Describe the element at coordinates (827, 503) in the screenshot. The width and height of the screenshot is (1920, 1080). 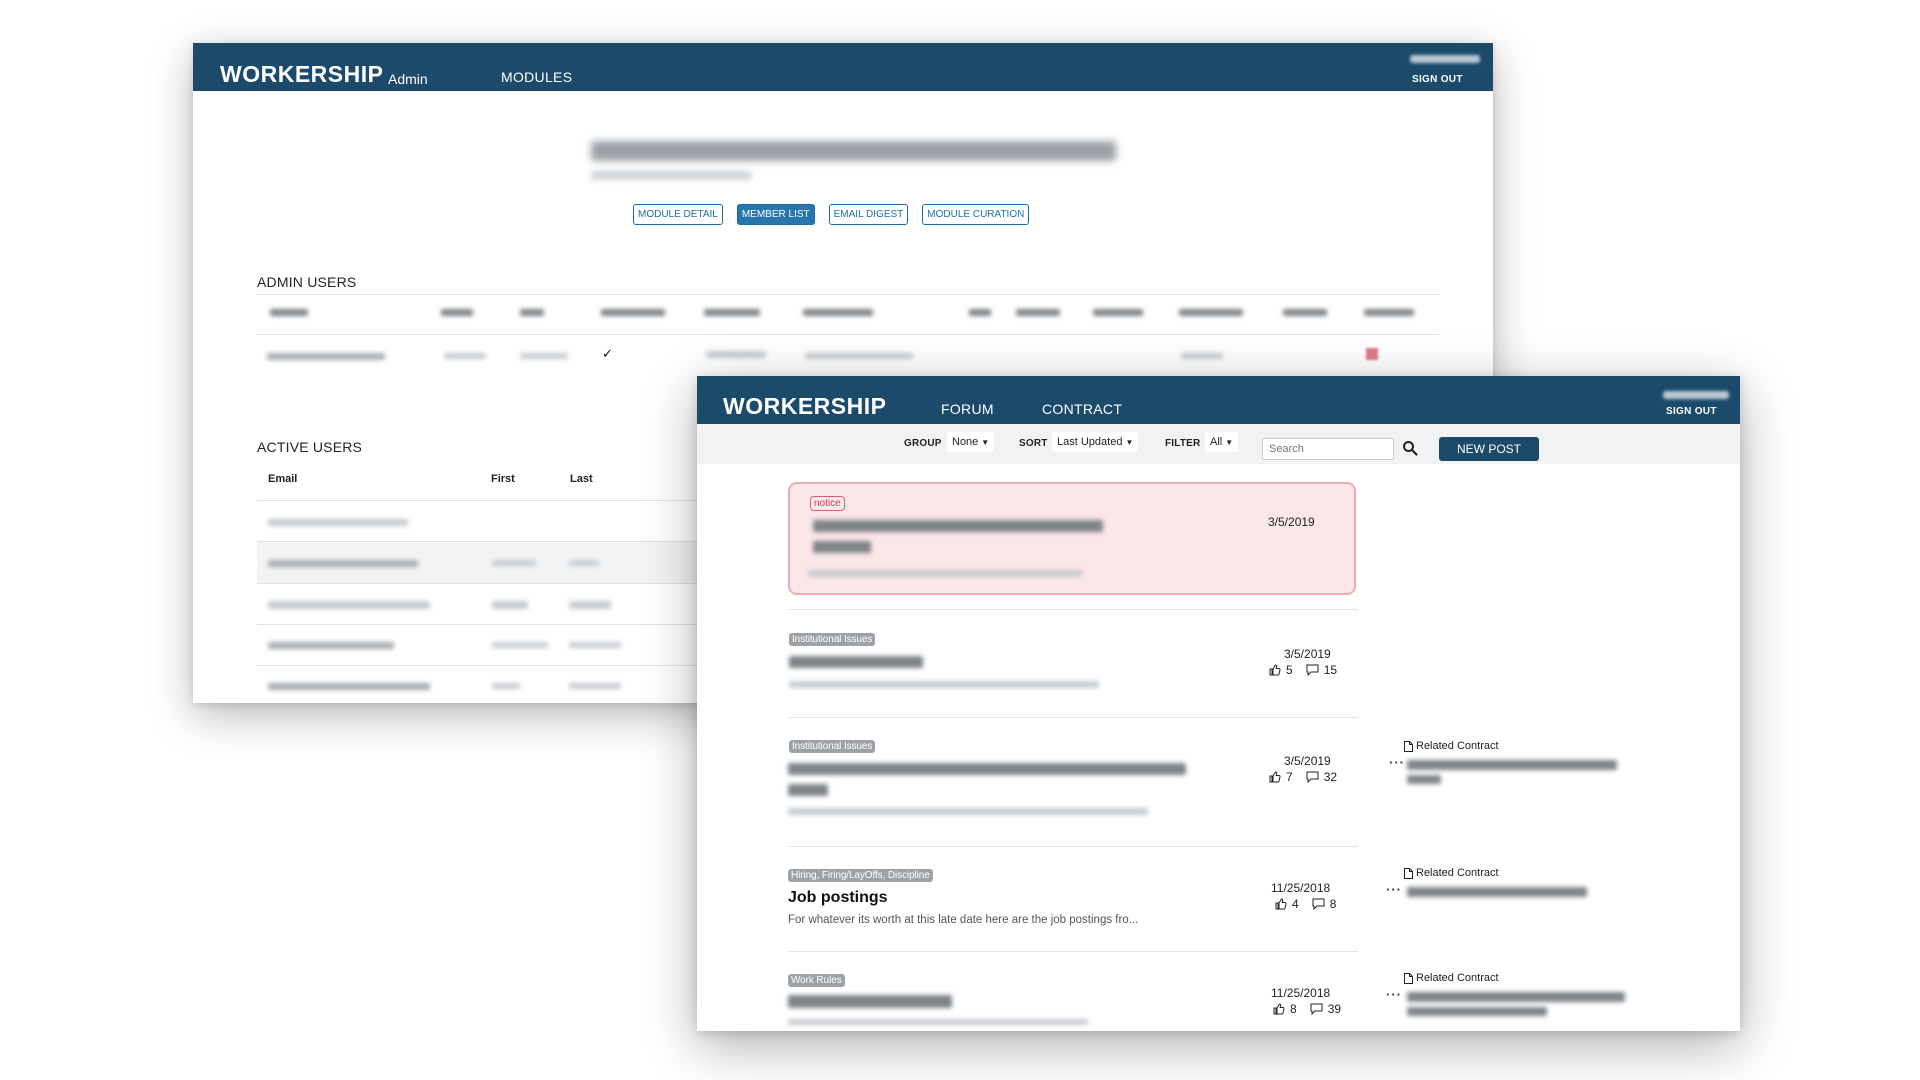
I see `notice-tag: notice` at that location.